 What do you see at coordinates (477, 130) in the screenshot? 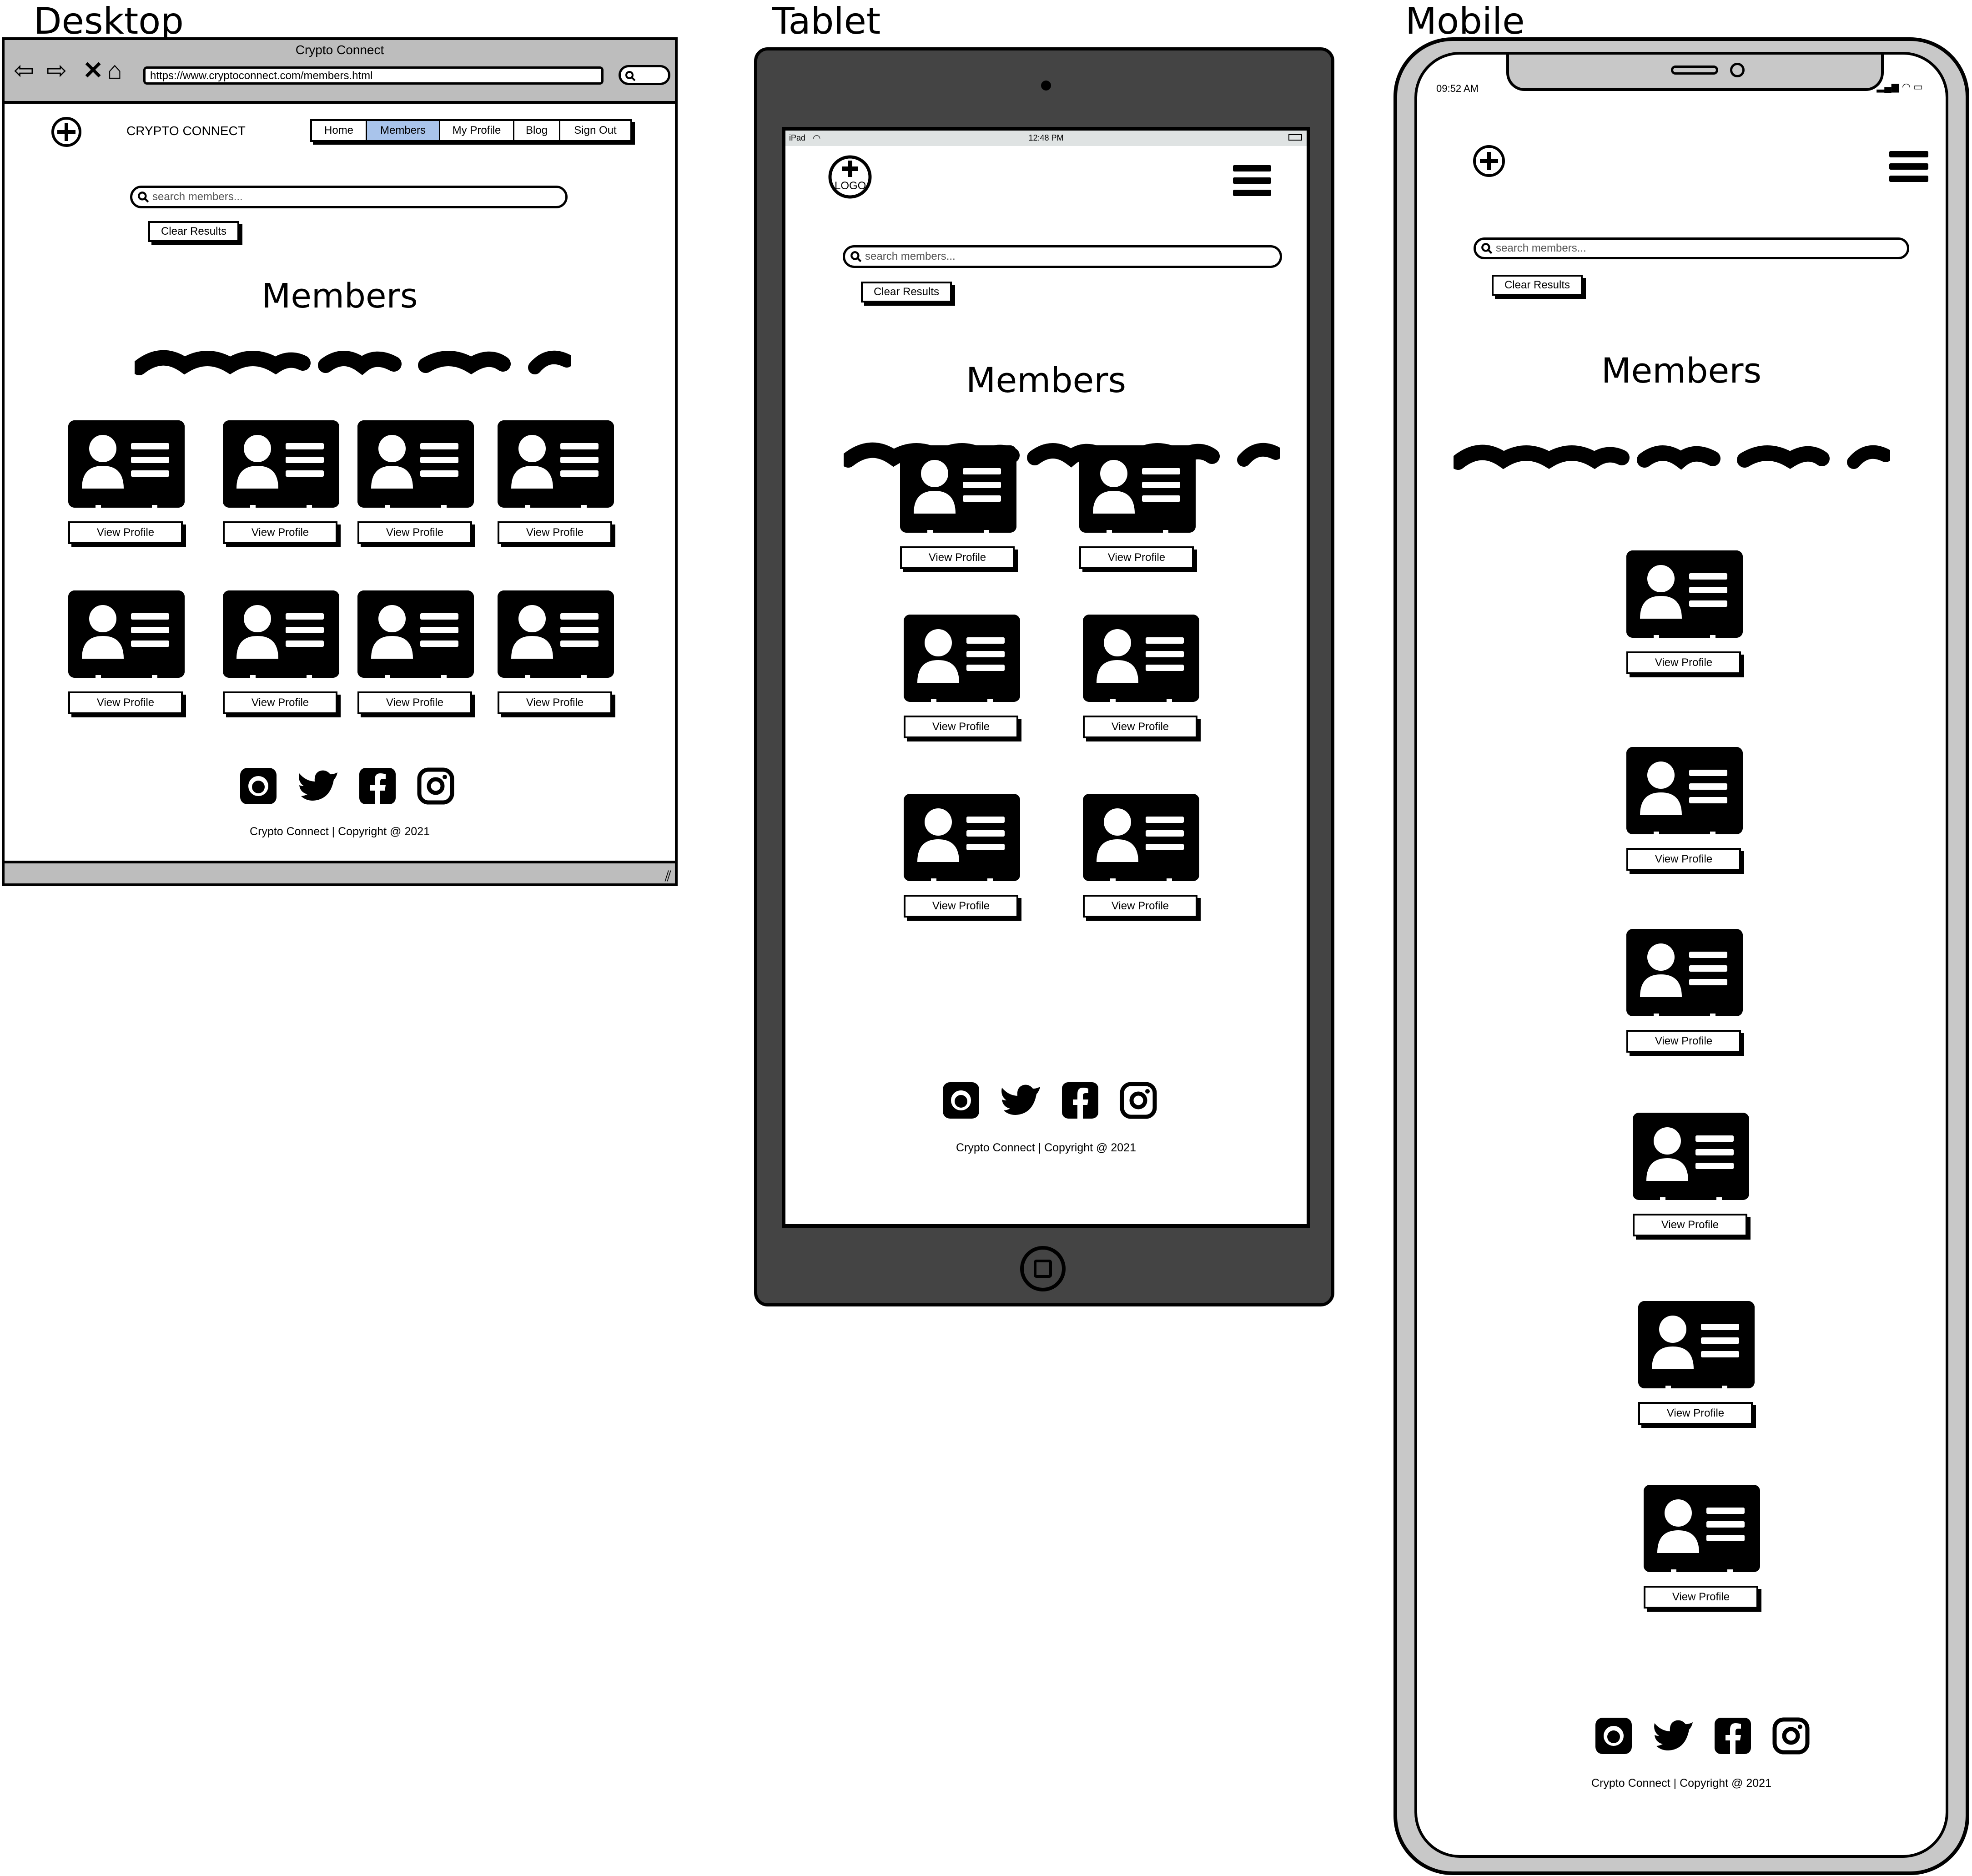
I see `nav-my-profile: My Profile` at bounding box center [477, 130].